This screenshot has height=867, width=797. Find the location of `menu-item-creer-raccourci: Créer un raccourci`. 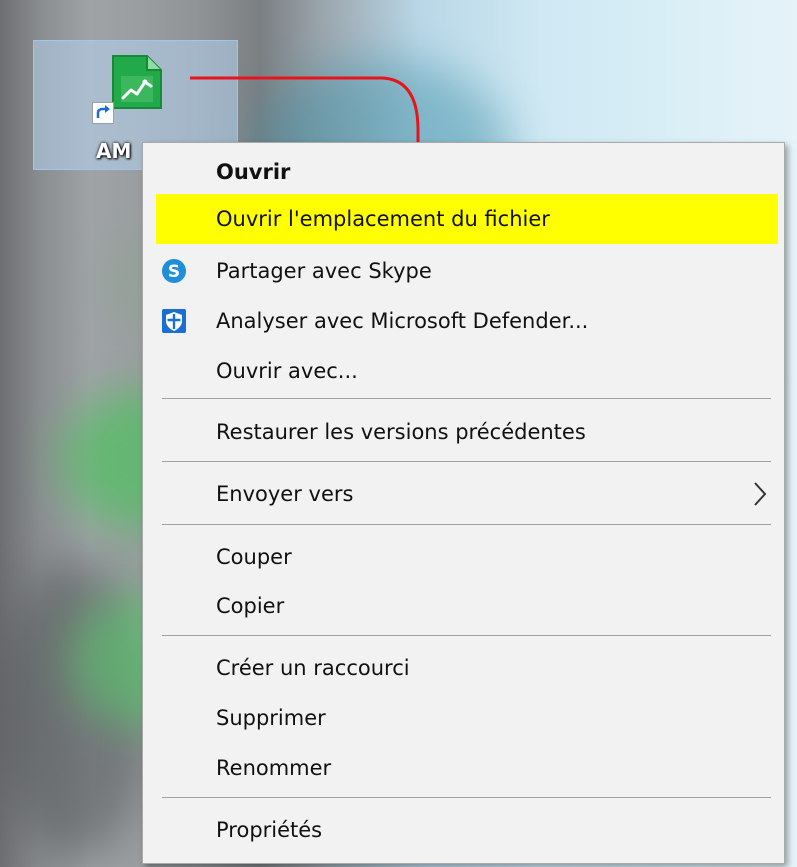

menu-item-creer-raccourci: Créer un raccourci is located at coordinates (463, 668).